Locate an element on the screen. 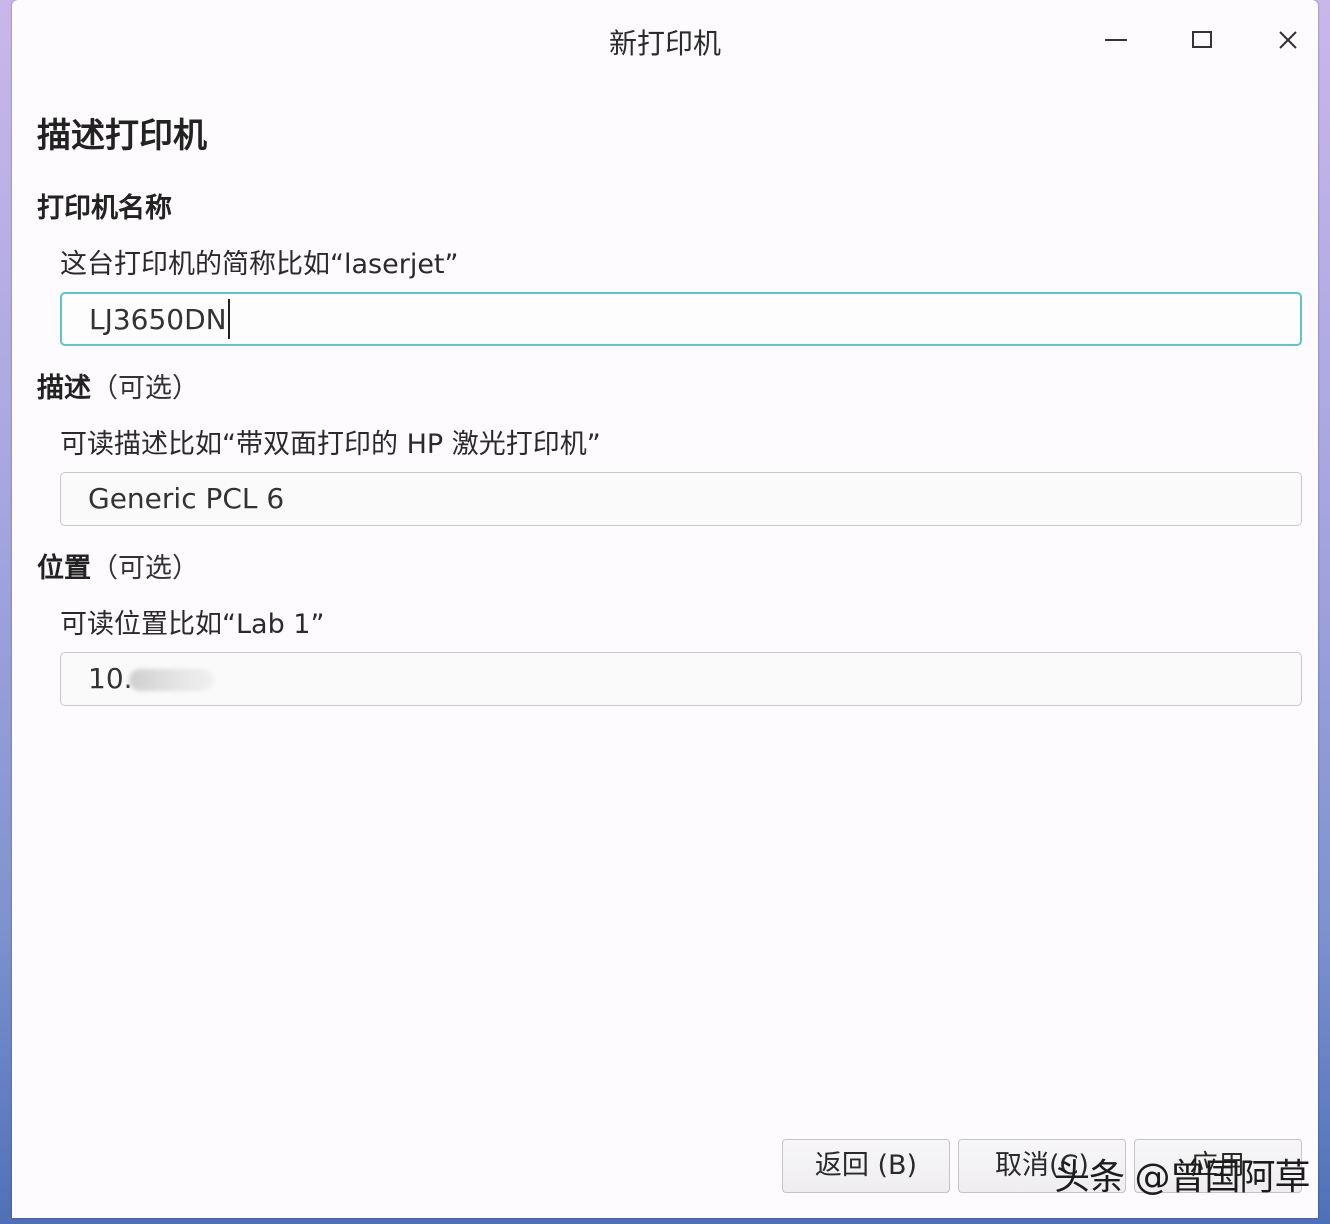  close-icon is located at coordinates (1288, 40).